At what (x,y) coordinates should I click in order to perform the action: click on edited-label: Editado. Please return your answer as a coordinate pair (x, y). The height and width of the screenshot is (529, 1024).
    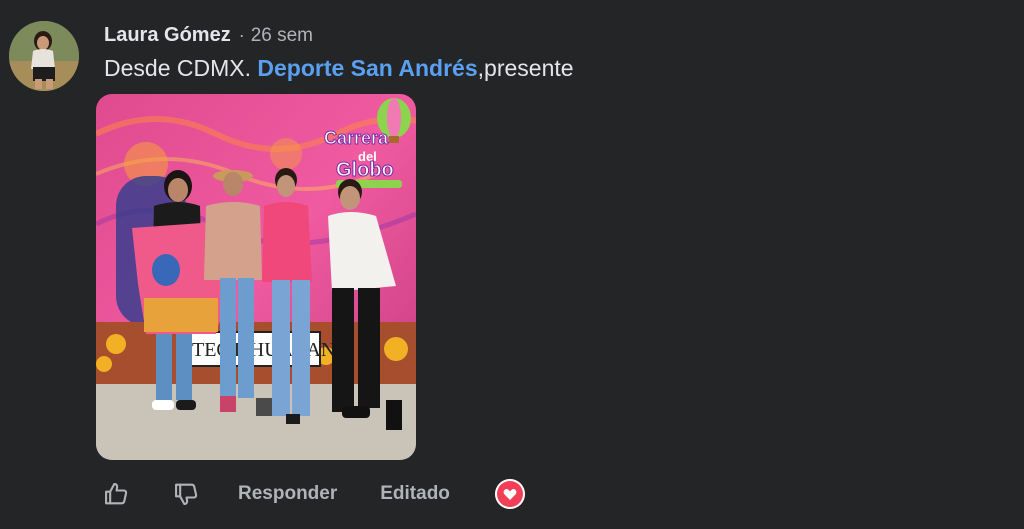
    Looking at the image, I should click on (415, 494).